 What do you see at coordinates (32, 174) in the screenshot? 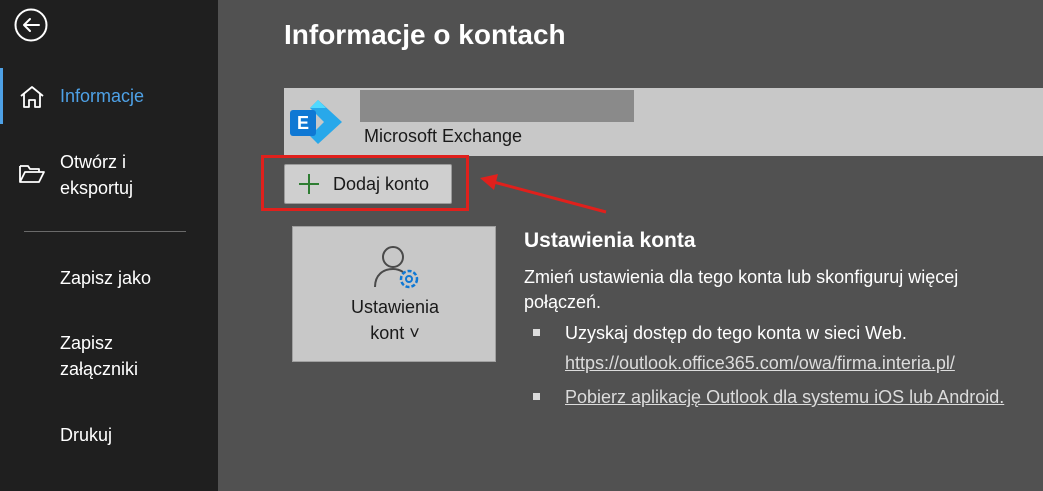
I see `folder-open-icon` at bounding box center [32, 174].